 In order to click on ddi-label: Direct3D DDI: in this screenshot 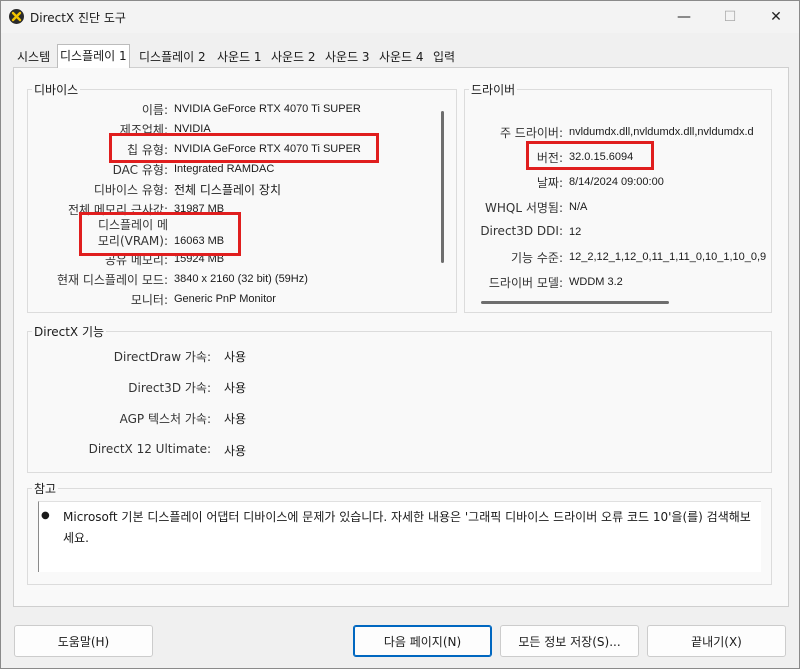, I will do `click(521, 231)`.